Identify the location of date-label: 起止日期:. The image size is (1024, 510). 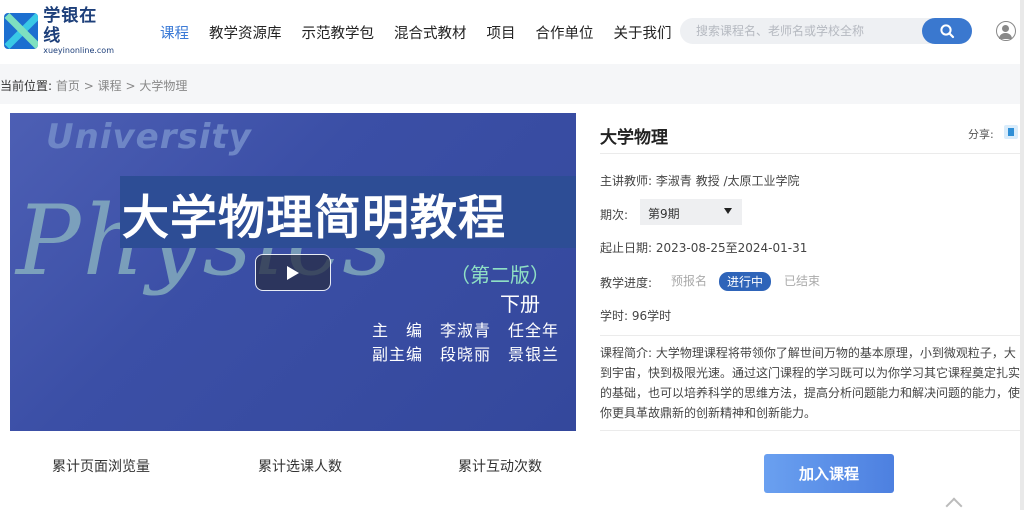
(626, 248).